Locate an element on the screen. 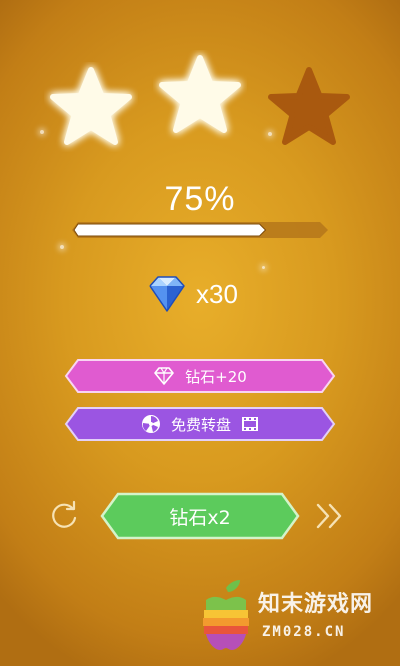 The image size is (400, 666). double-diamond-label: 钻石x2 is located at coordinates (200, 517).